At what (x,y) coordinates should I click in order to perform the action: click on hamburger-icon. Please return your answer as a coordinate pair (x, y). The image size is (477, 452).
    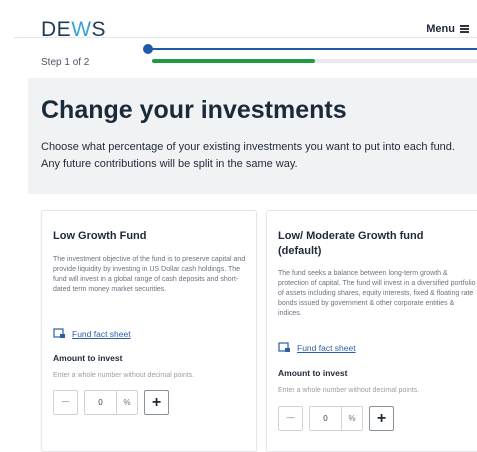
    Looking at the image, I should click on (464, 29).